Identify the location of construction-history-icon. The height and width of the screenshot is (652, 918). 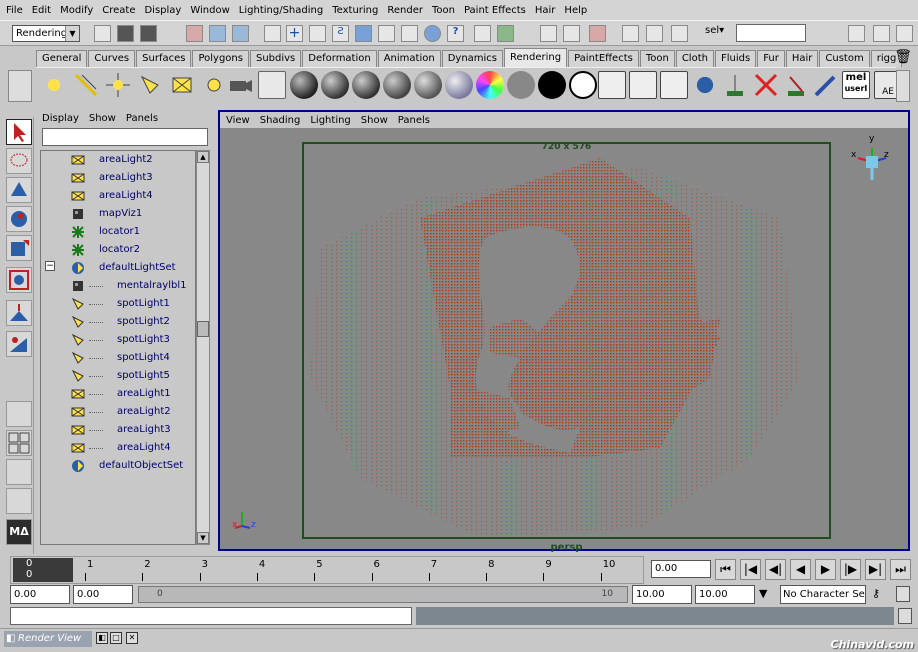
(597, 33).